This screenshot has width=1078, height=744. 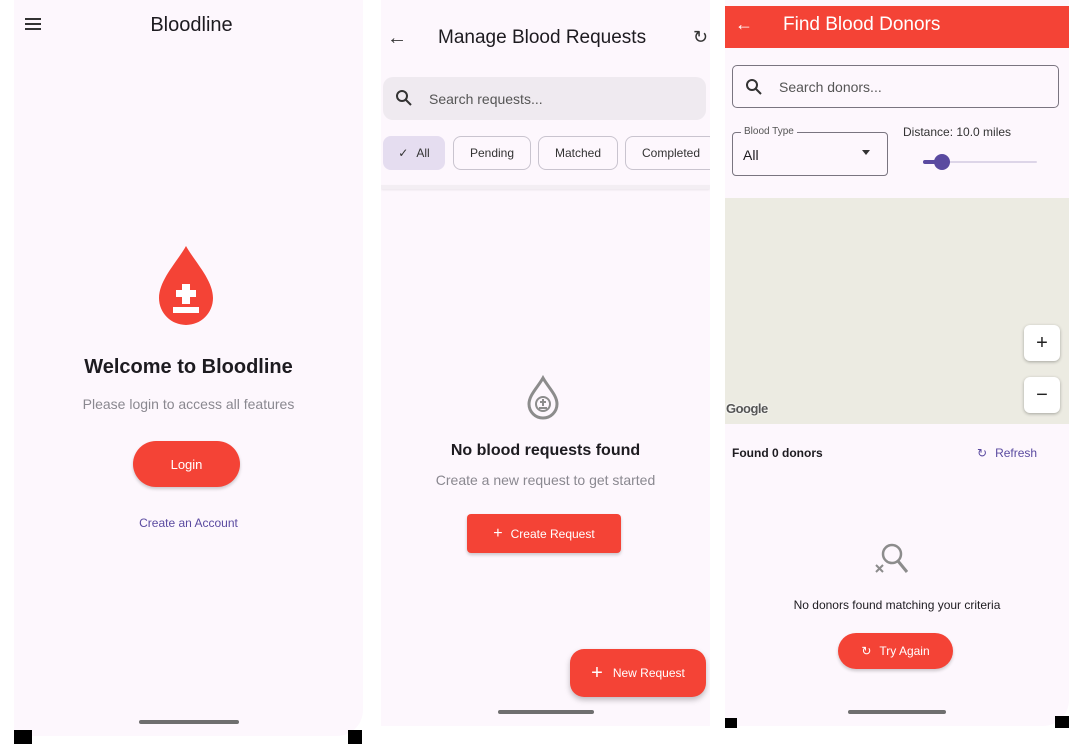 I want to click on empty-subtitle: Create a new request to get started, so click(x=545, y=480).